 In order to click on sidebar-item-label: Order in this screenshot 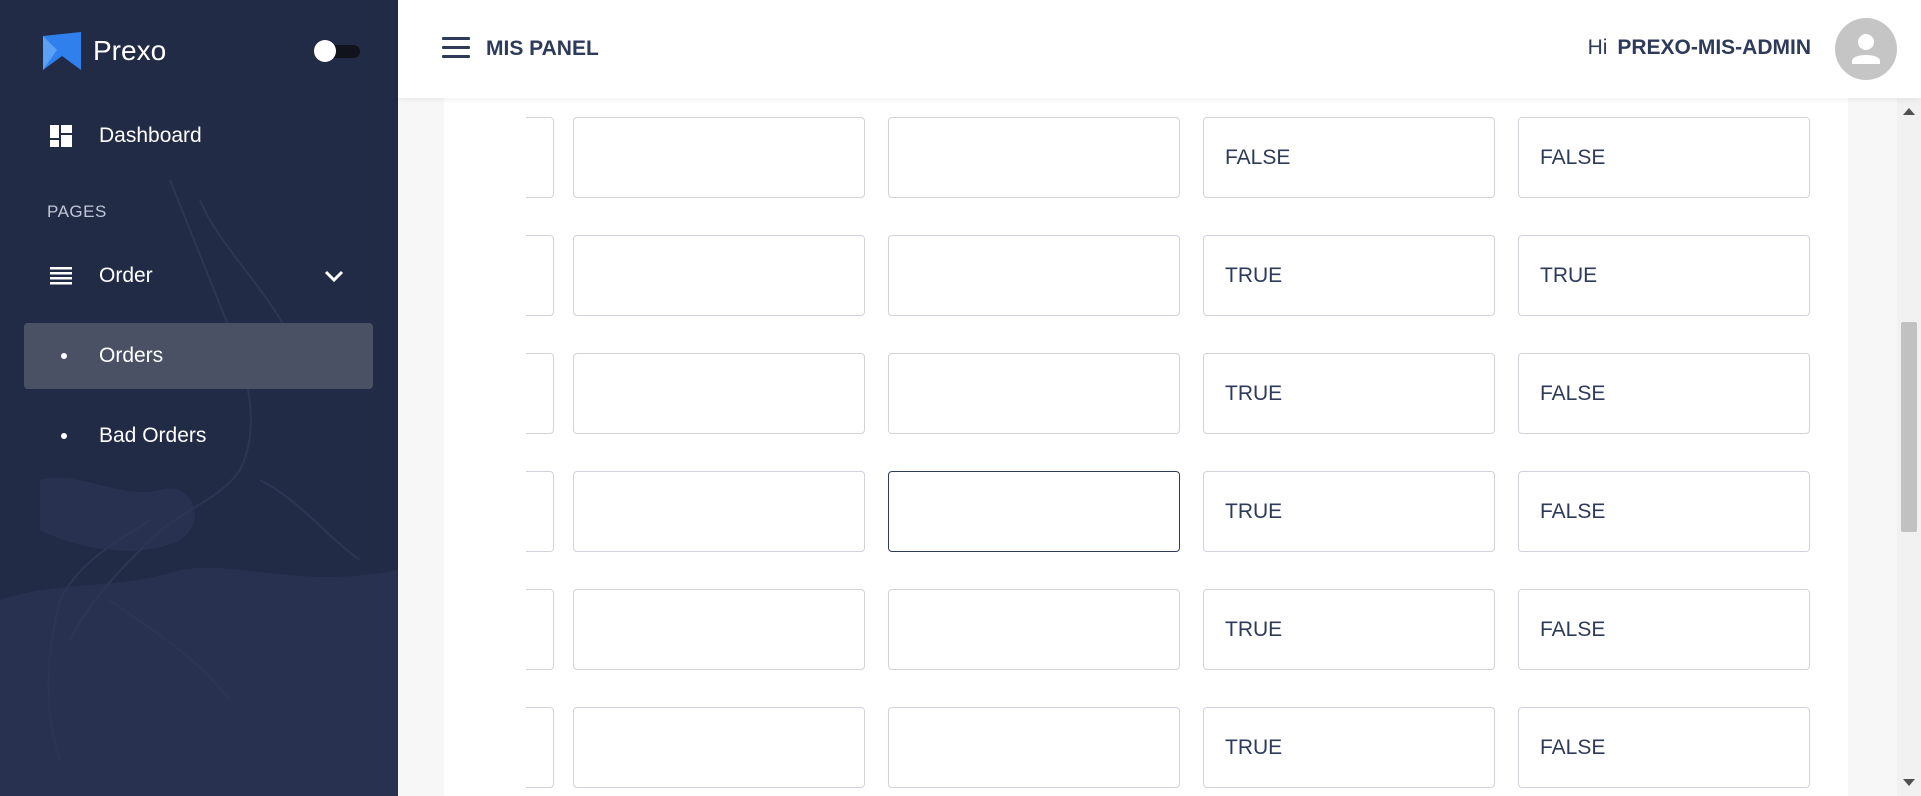, I will do `click(126, 275)`.